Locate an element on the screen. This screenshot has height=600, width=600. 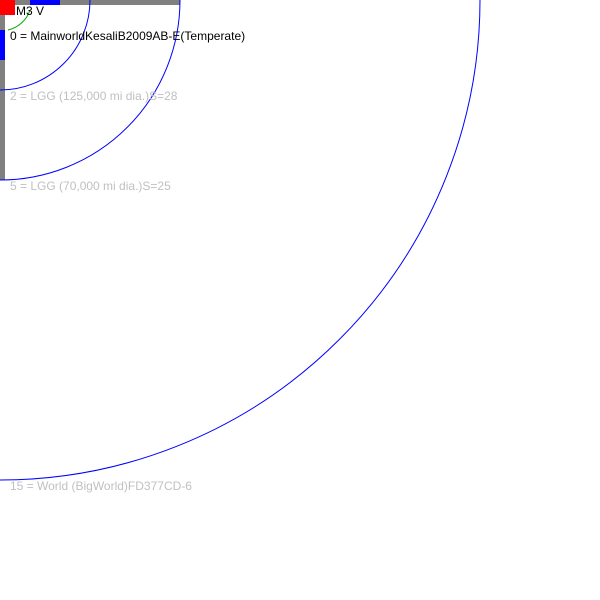
zone-marker-left is located at coordinates (2, 45).